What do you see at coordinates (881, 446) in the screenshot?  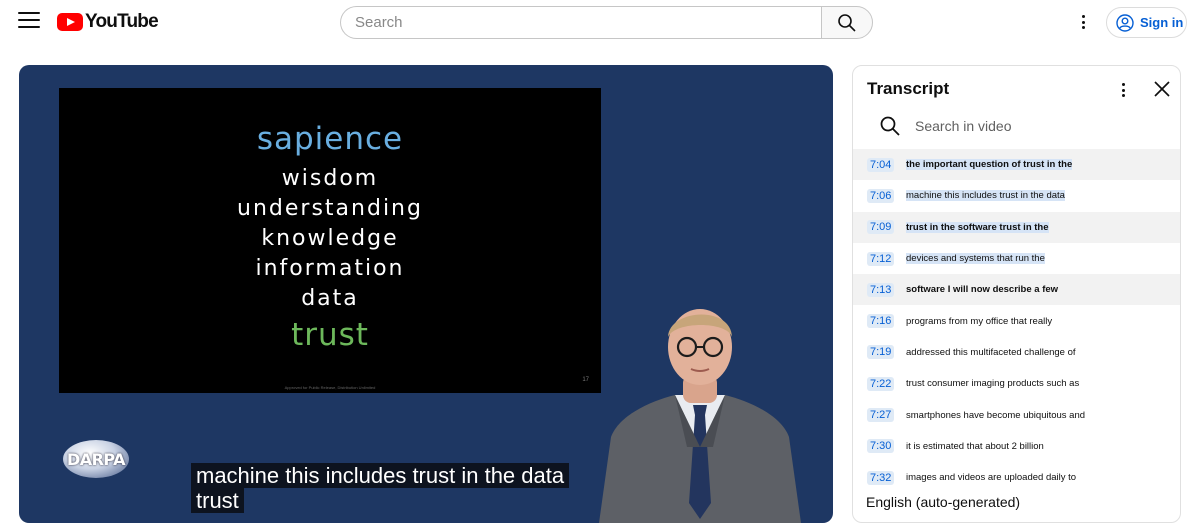 I see `transcript-timestamp: 7:30` at bounding box center [881, 446].